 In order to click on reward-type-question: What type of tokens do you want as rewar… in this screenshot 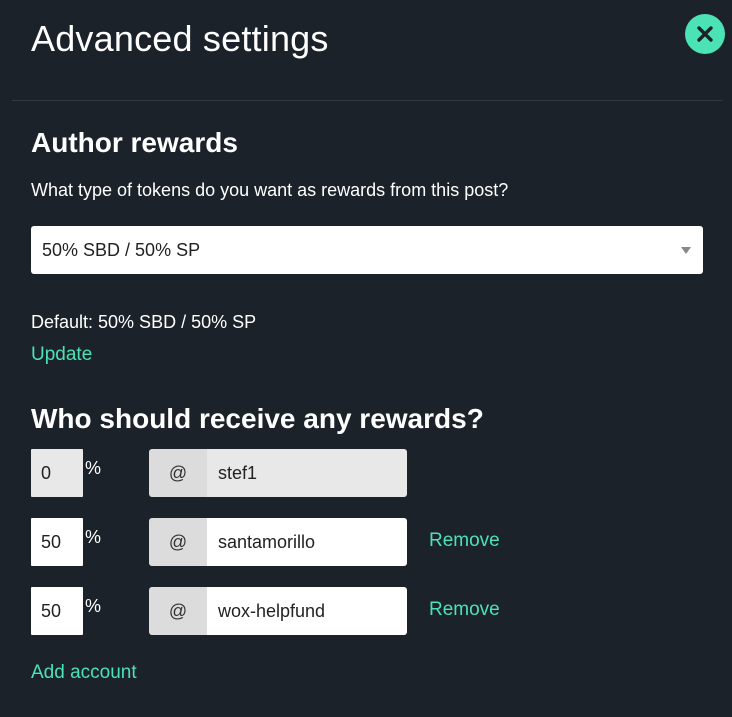, I will do `click(270, 190)`.